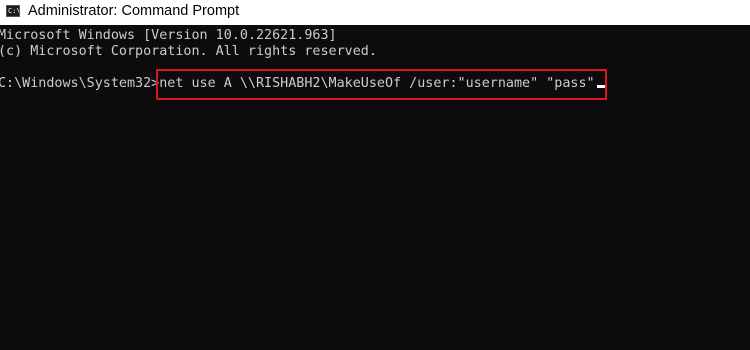 This screenshot has width=750, height=350. Describe the element at coordinates (381, 84) in the screenshot. I see `command-highlight-box` at that location.